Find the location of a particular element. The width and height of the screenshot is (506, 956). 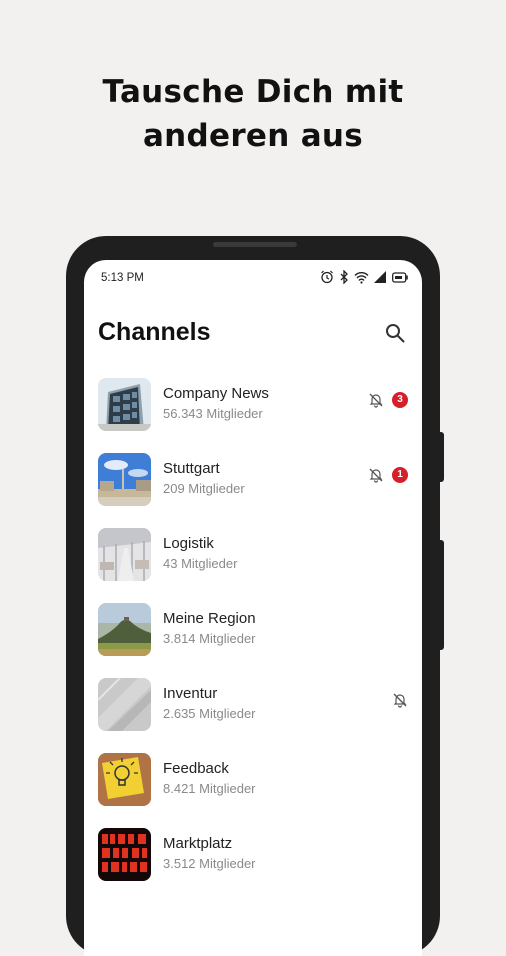

battery-icon is located at coordinates (400, 277).